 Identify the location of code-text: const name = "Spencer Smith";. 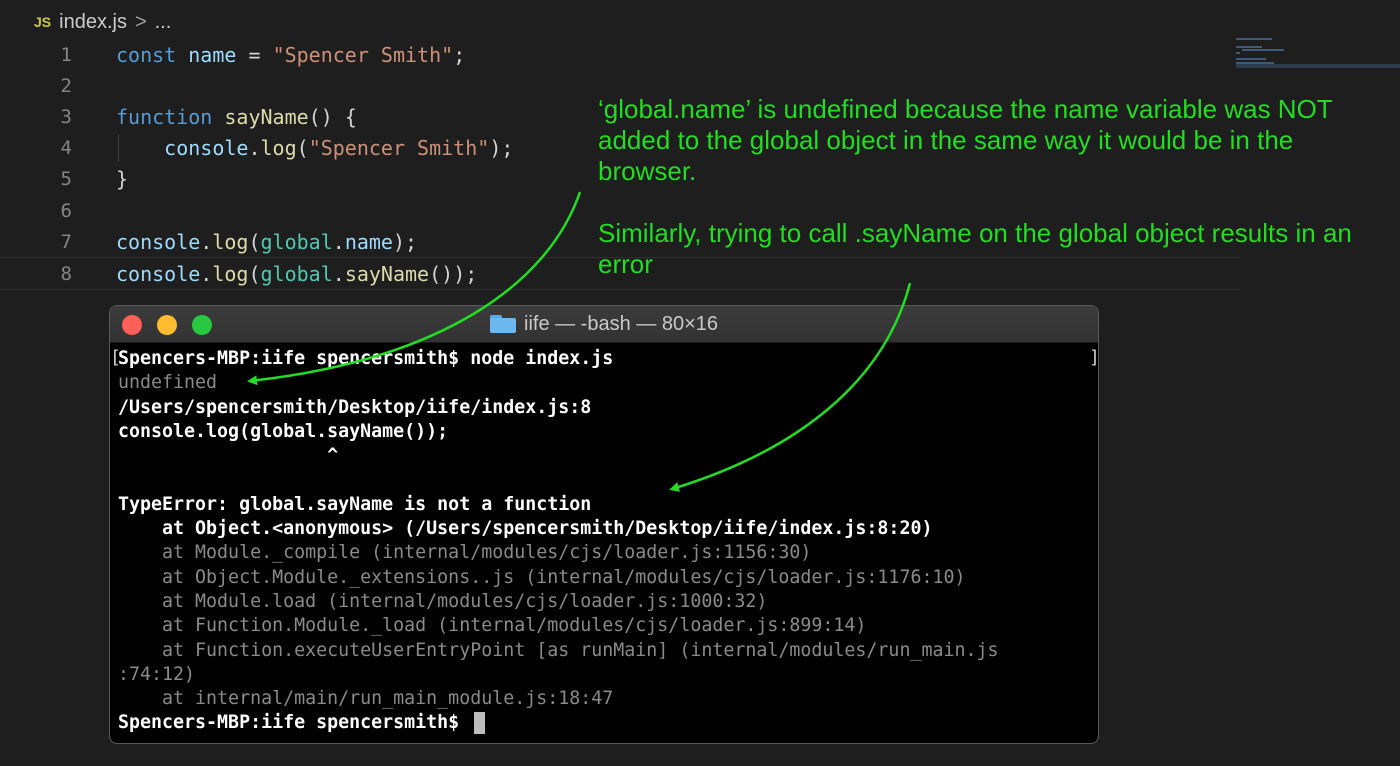
(290, 55).